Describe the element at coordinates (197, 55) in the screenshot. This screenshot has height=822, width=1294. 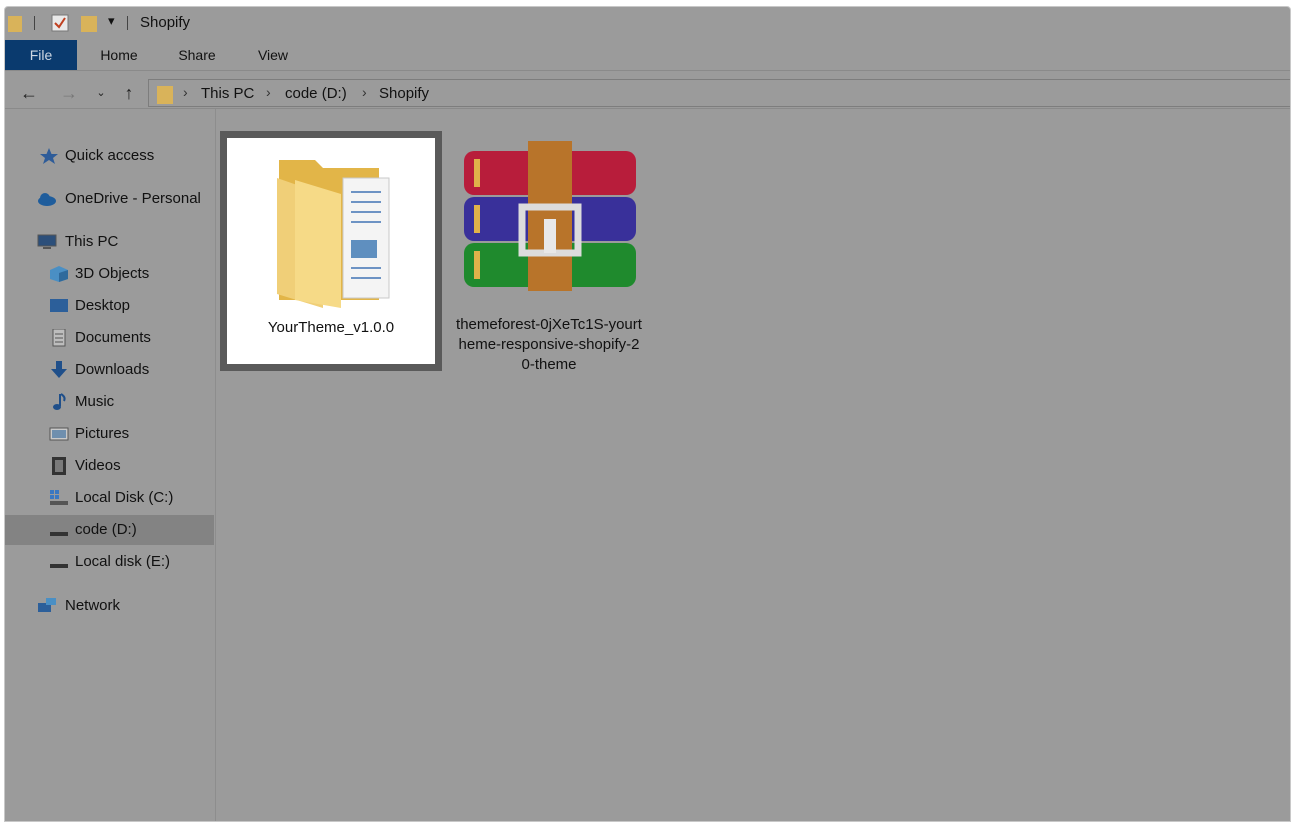
I see `tab-share: Share` at that location.